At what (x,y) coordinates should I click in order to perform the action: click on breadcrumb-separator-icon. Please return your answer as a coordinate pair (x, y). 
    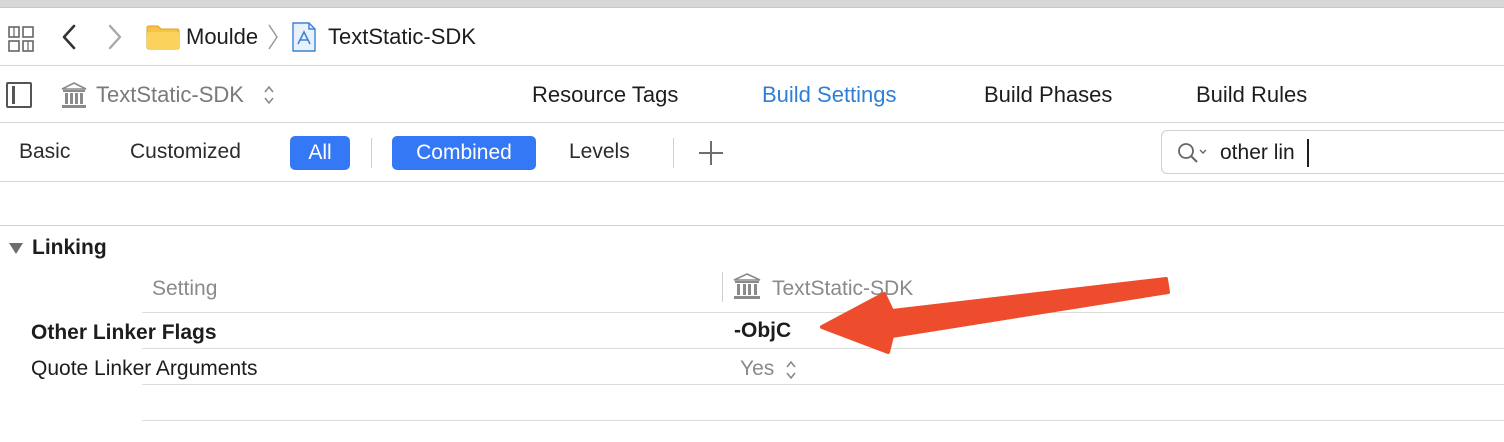
    Looking at the image, I should click on (273, 37).